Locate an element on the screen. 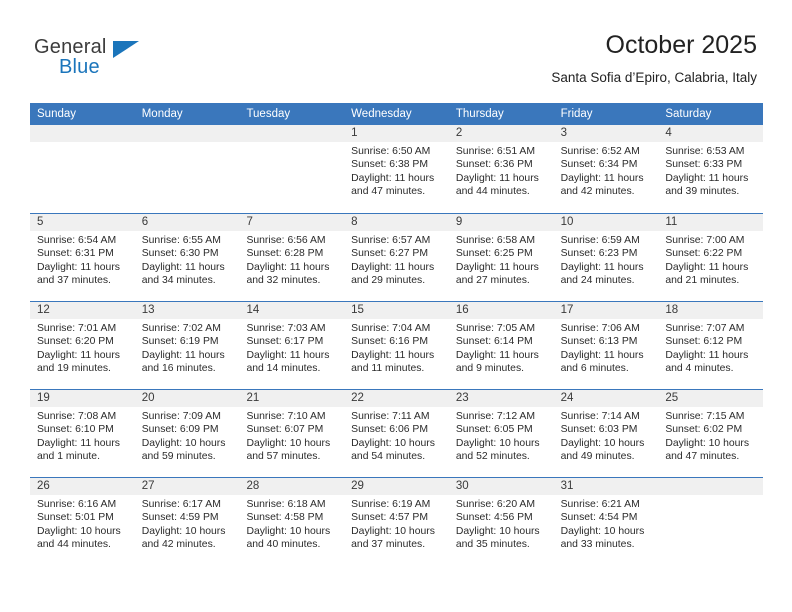 This screenshot has height=612, width=792. day-number: 1 is located at coordinates (354, 133).